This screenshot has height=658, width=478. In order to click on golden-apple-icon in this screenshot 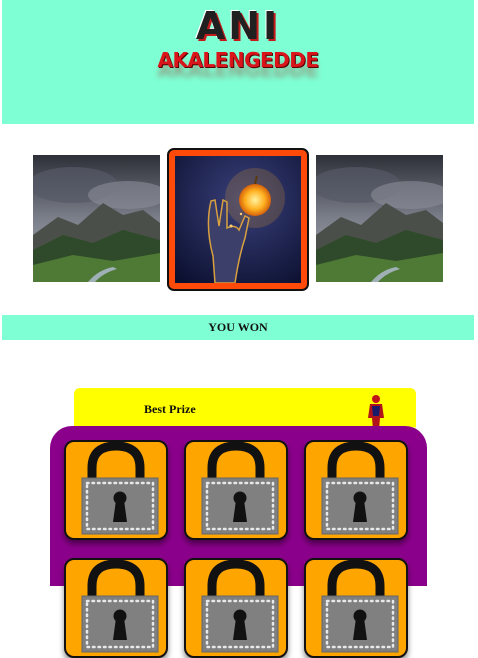, I will do `click(238, 219)`.